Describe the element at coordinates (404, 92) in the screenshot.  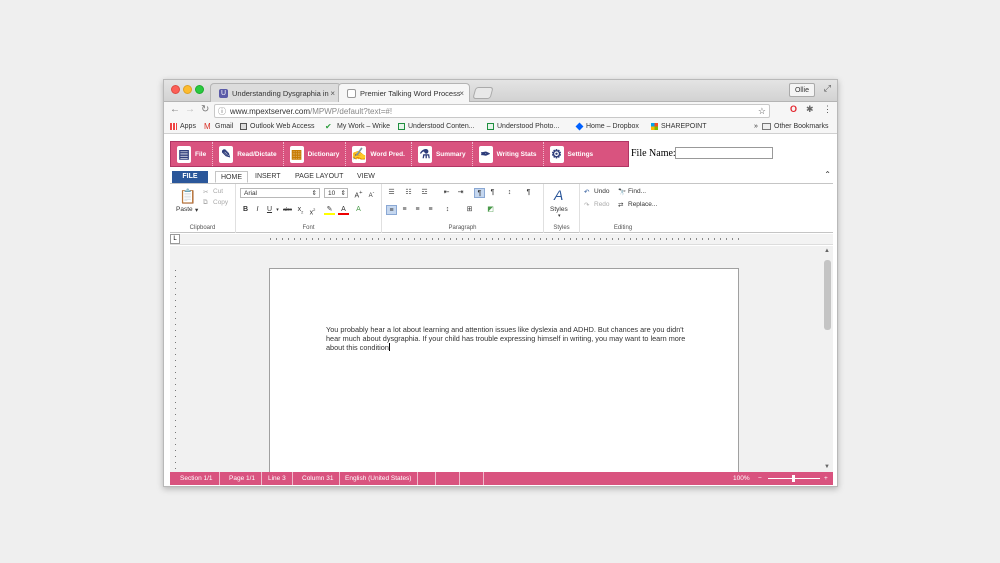
I see `browser-tab-active: Premier Talking Word Process ×` at that location.